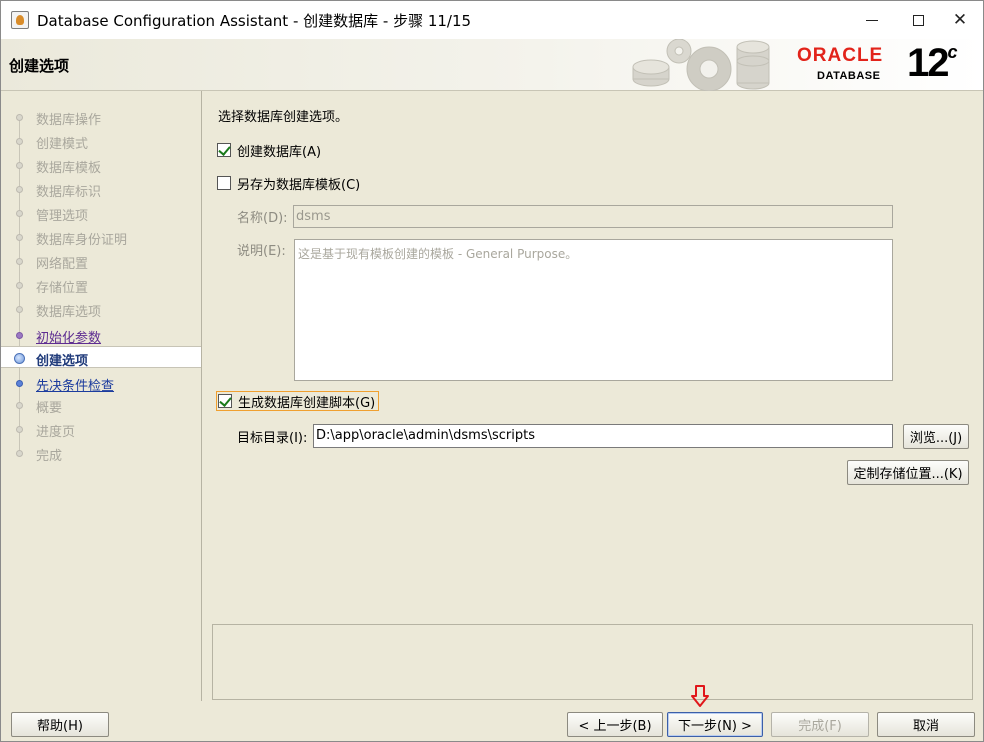 The height and width of the screenshot is (742, 984). Describe the element at coordinates (101, 285) in the screenshot. I see `step-item: 存储位置` at that location.